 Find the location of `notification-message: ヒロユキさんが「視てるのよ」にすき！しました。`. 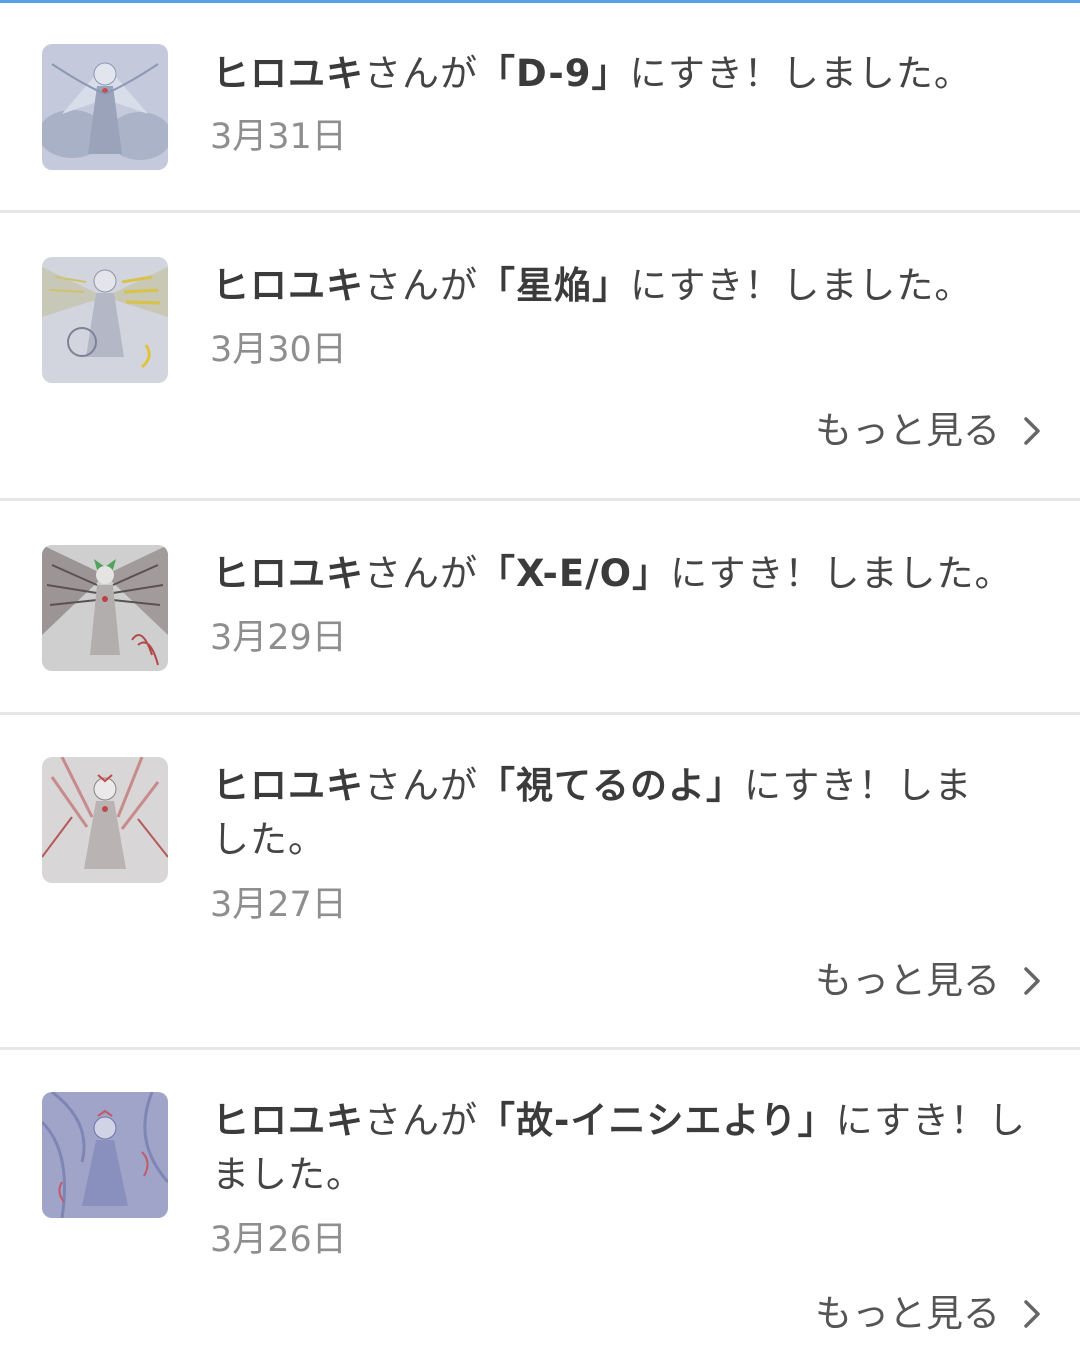

notification-message: ヒロユキさんが「視てるのよ」にすき！しました。 is located at coordinates (592, 812).